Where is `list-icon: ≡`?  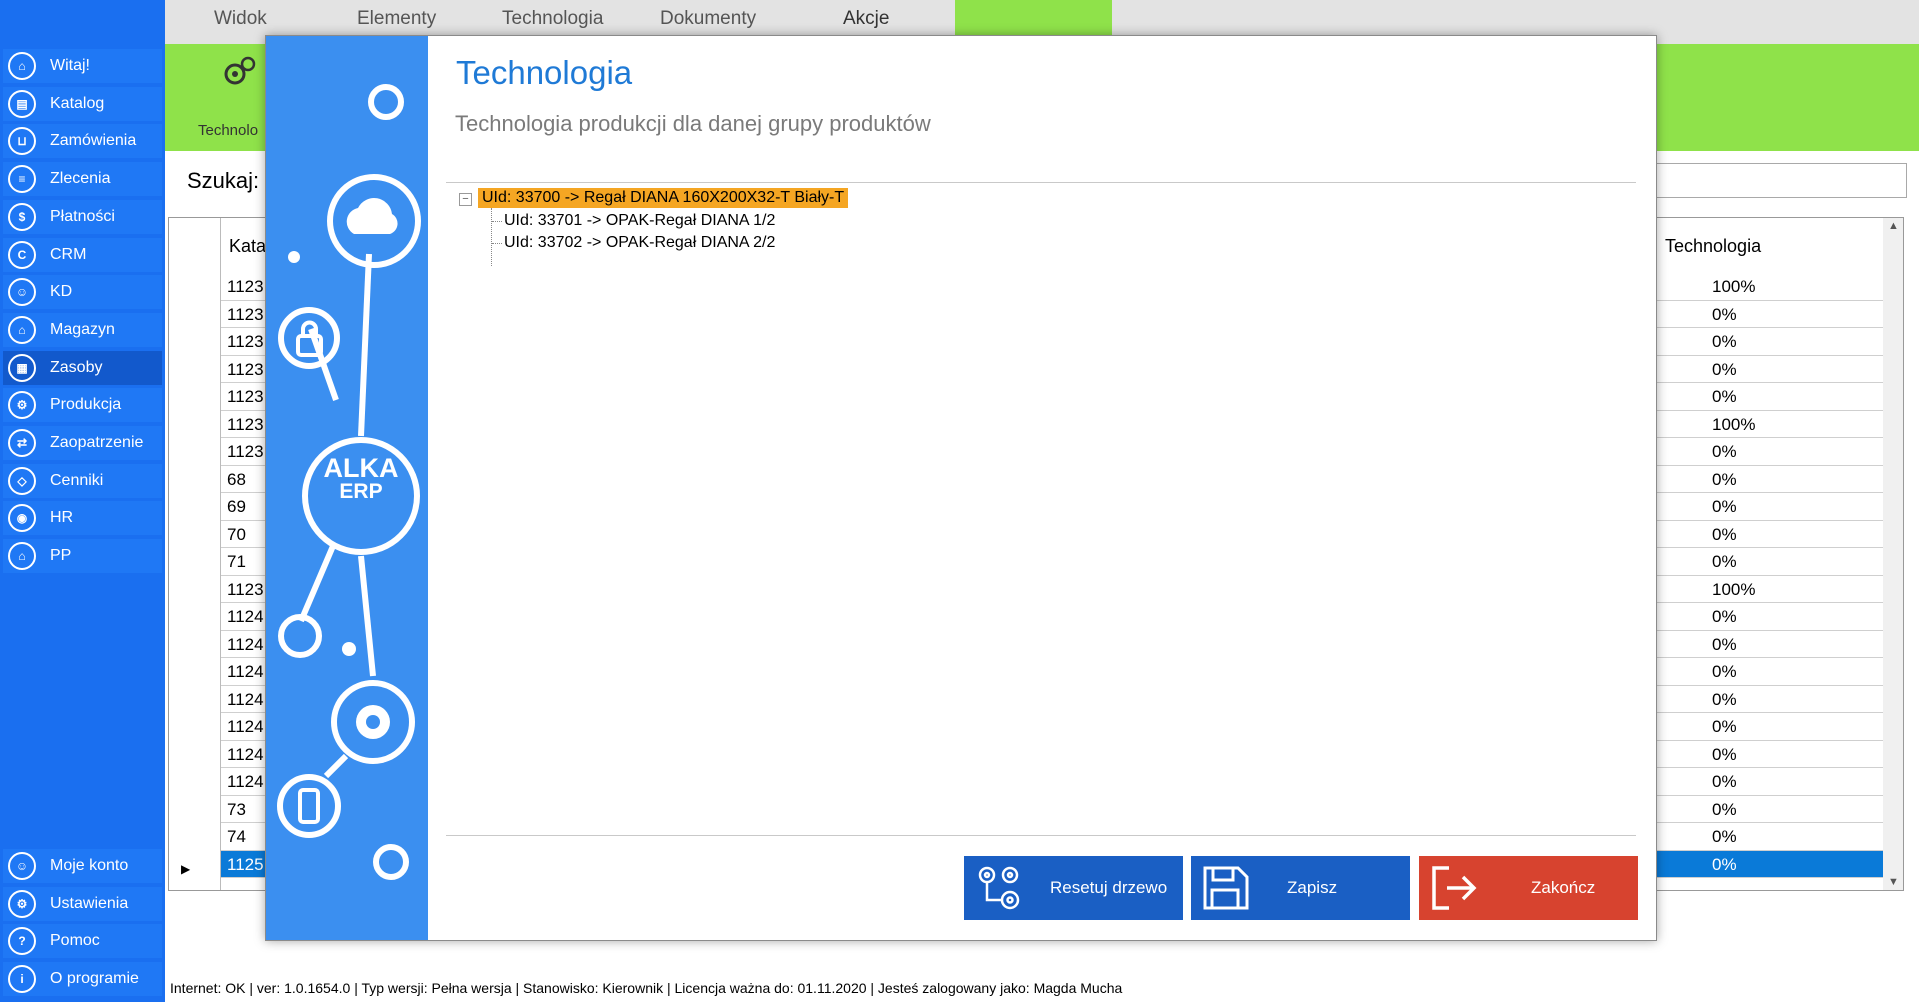
list-icon: ≡ is located at coordinates (22, 179).